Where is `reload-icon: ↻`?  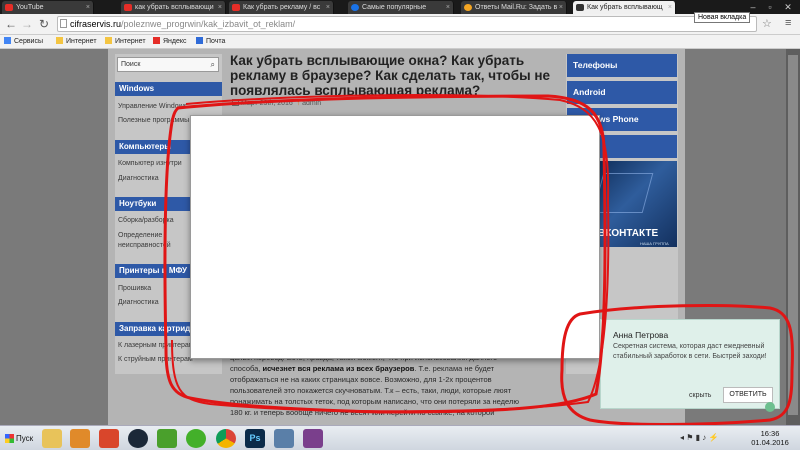 reload-icon: ↻ is located at coordinates (44, 24).